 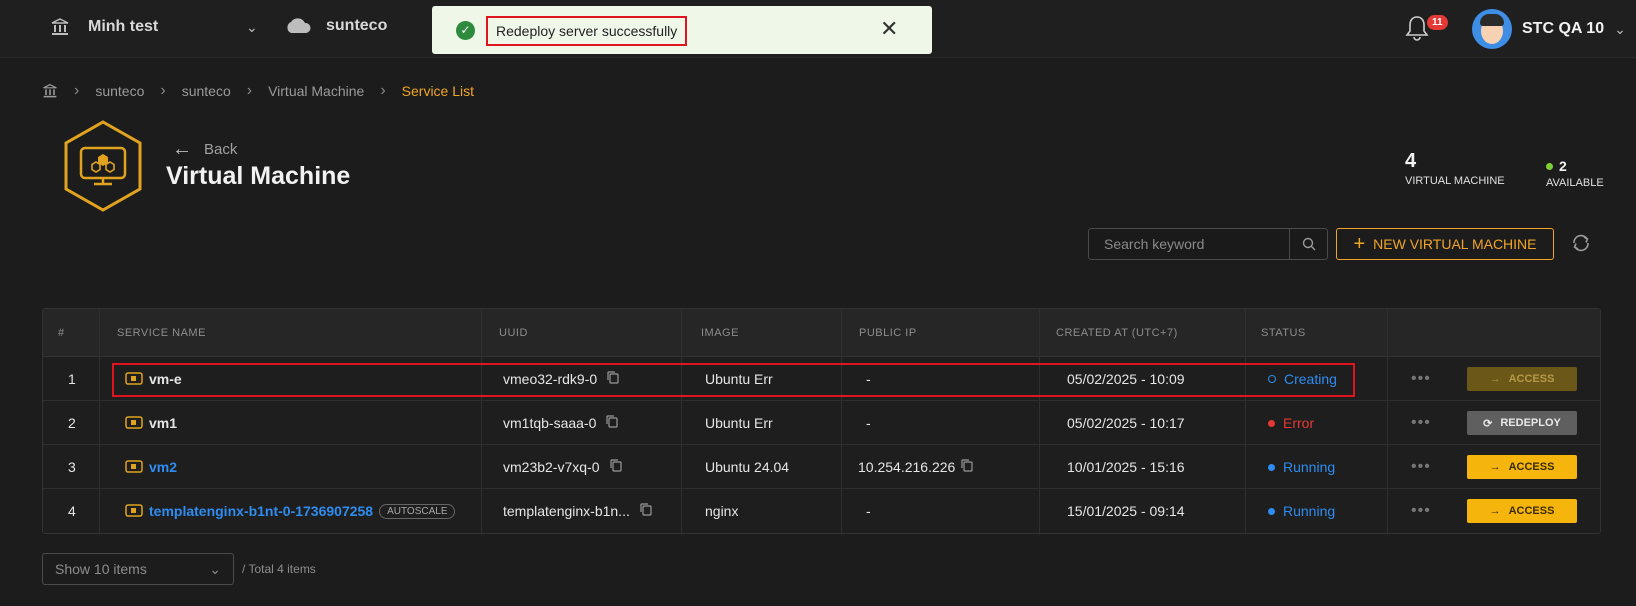 I want to click on breadcrumb-item: Virtual Machine, so click(x=316, y=91).